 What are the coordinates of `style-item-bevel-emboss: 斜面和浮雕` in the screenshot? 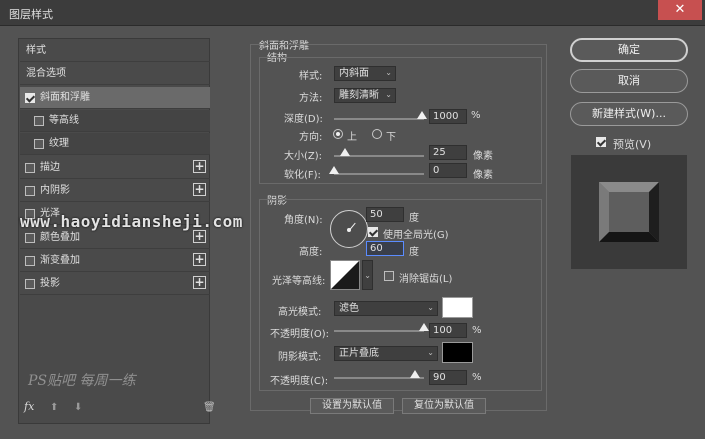 It's located at (115, 98).